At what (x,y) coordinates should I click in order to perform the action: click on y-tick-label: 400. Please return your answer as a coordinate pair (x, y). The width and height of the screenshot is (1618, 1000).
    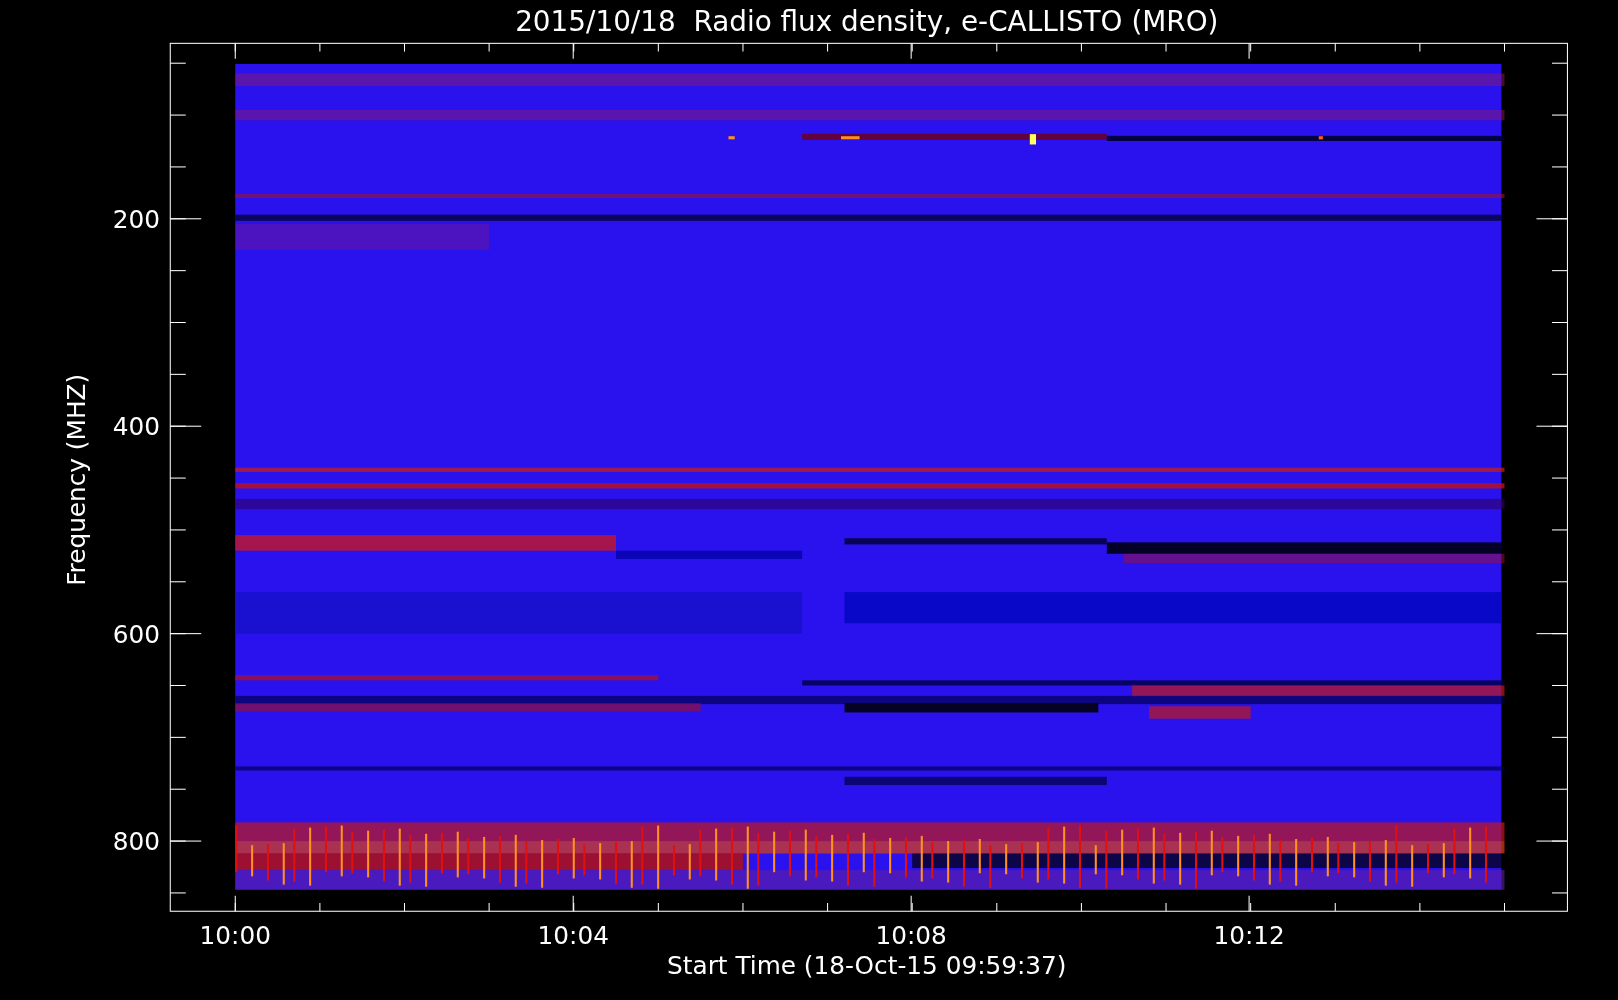
    Looking at the image, I should click on (136, 427).